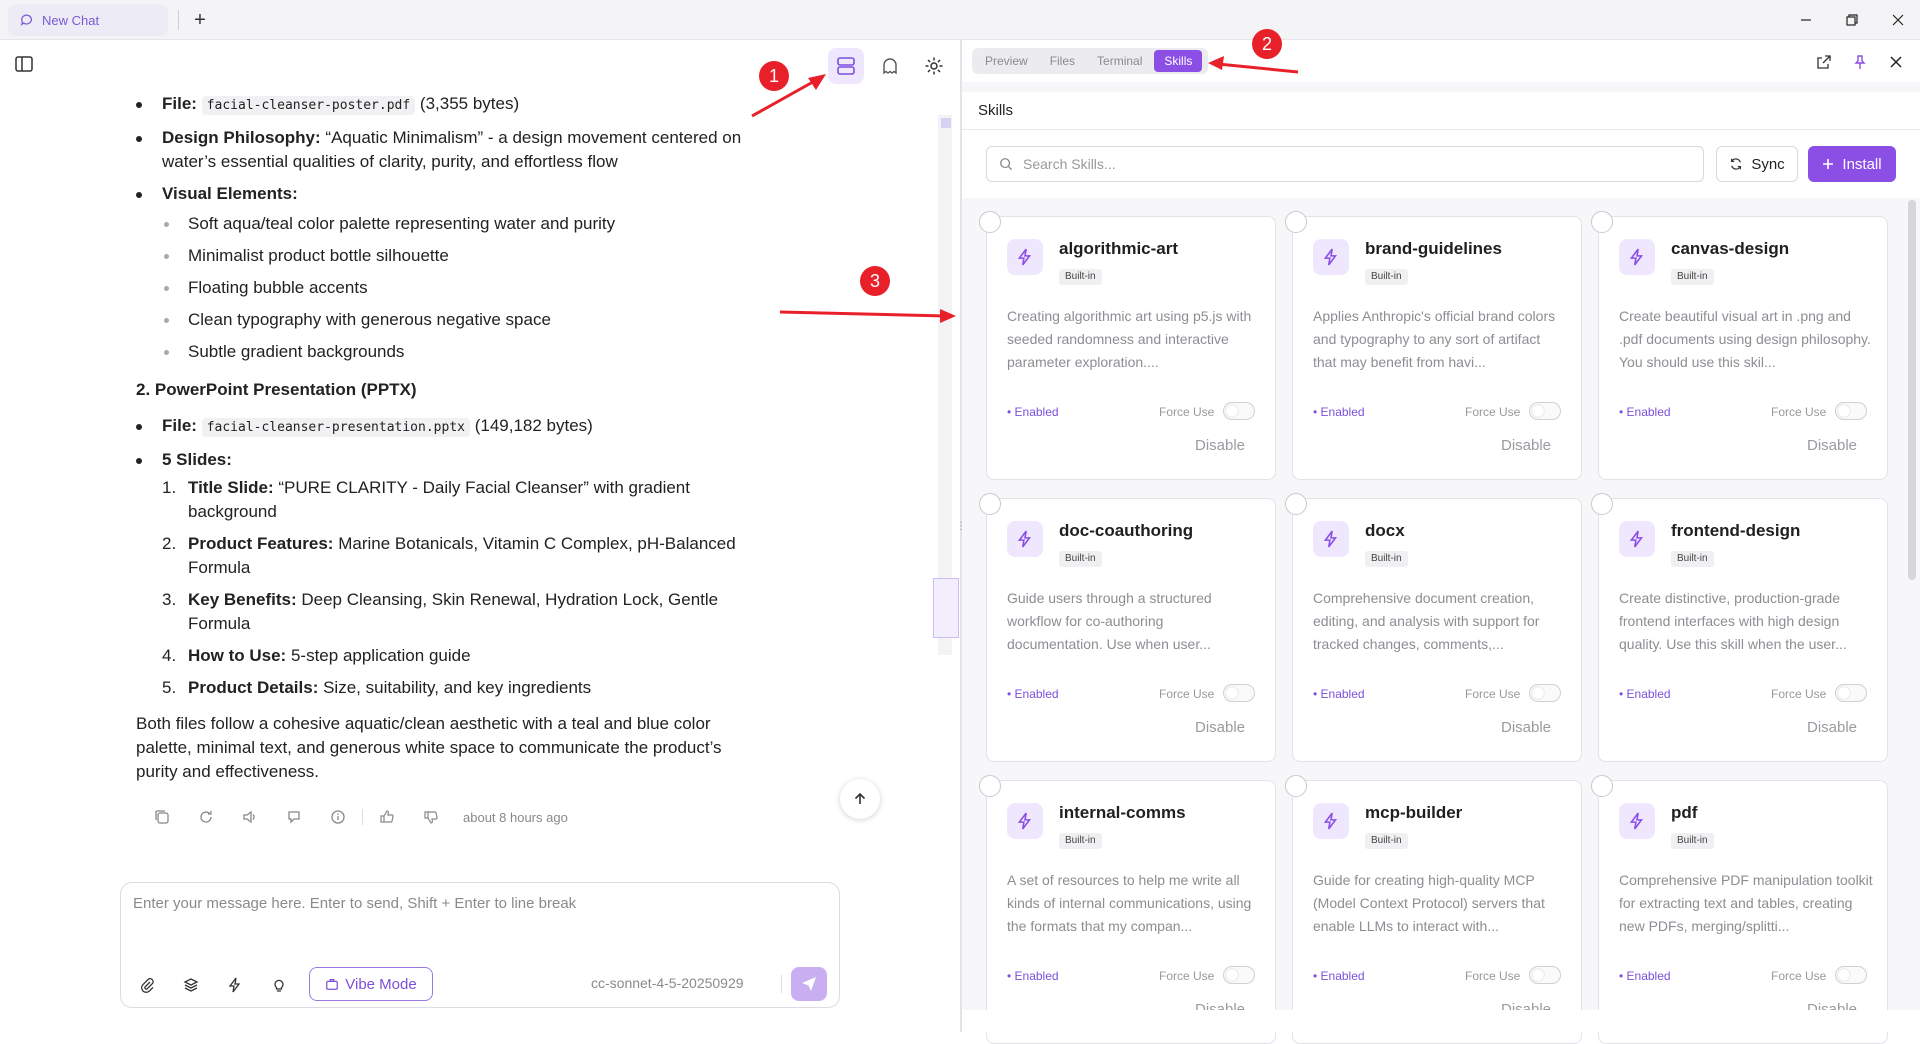 The height and width of the screenshot is (1044, 1920). What do you see at coordinates (667, 983) in the screenshot?
I see `model-selector: cc-sonnet-4-5-20250929` at bounding box center [667, 983].